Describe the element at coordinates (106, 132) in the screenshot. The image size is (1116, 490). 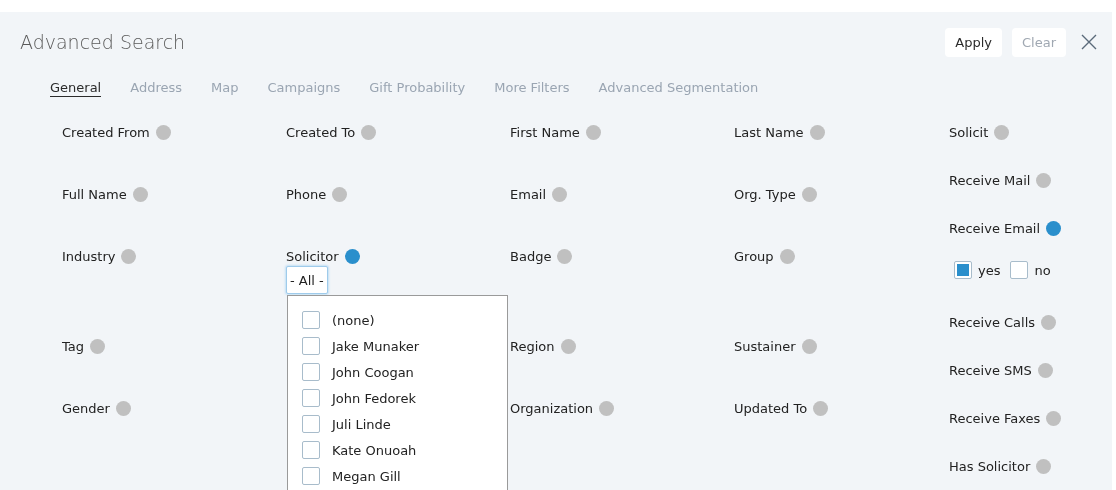
I see `filter-label: Created From` at that location.